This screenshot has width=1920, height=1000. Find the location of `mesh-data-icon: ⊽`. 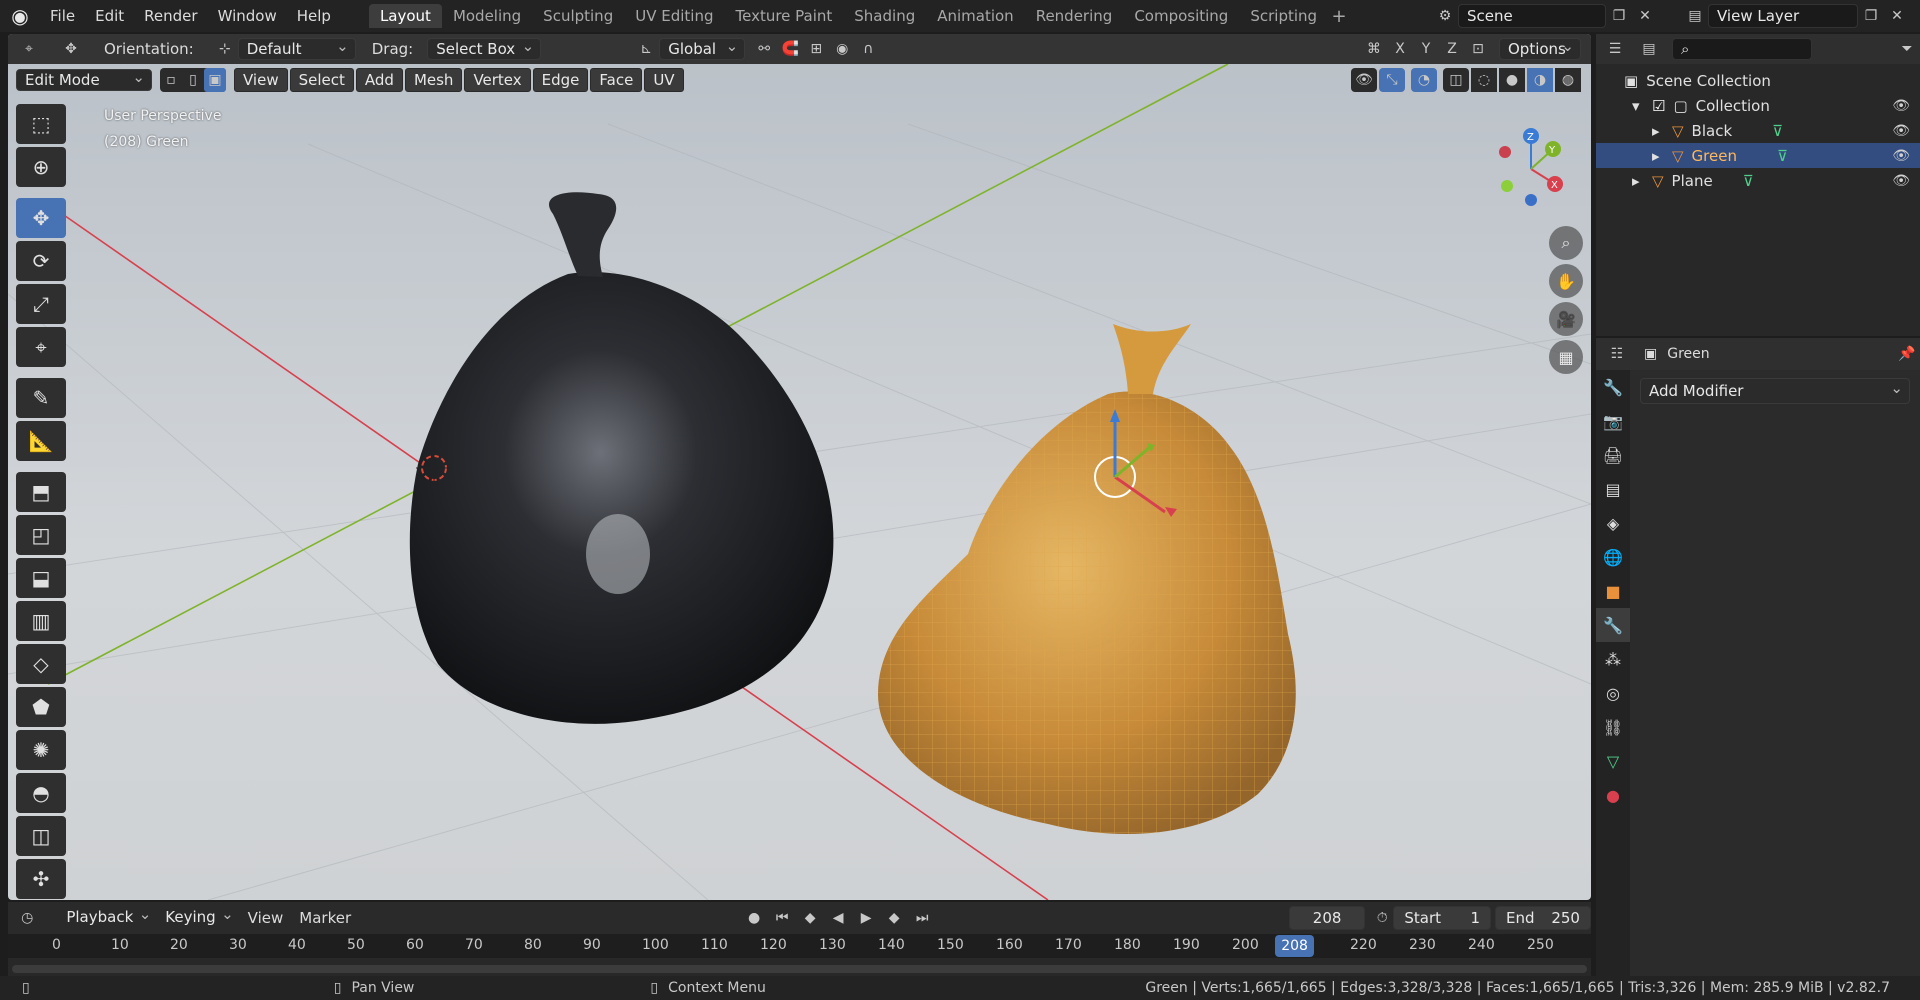

mesh-data-icon: ⊽ is located at coordinates (1748, 181).